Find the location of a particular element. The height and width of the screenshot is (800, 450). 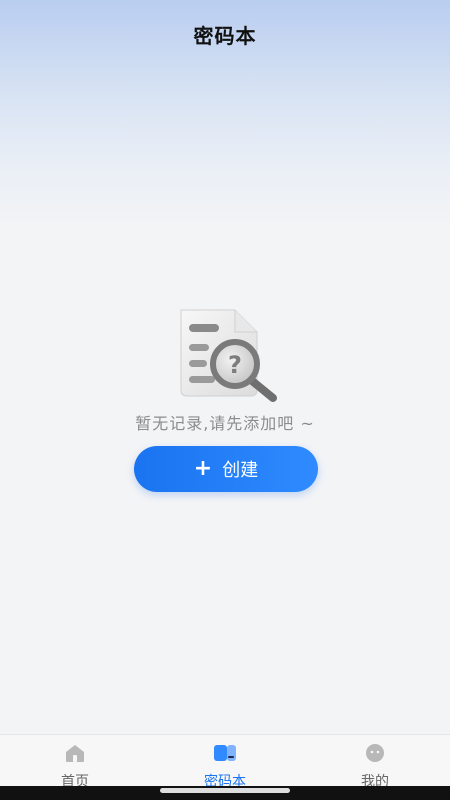

plus-icon: + is located at coordinates (203, 468).